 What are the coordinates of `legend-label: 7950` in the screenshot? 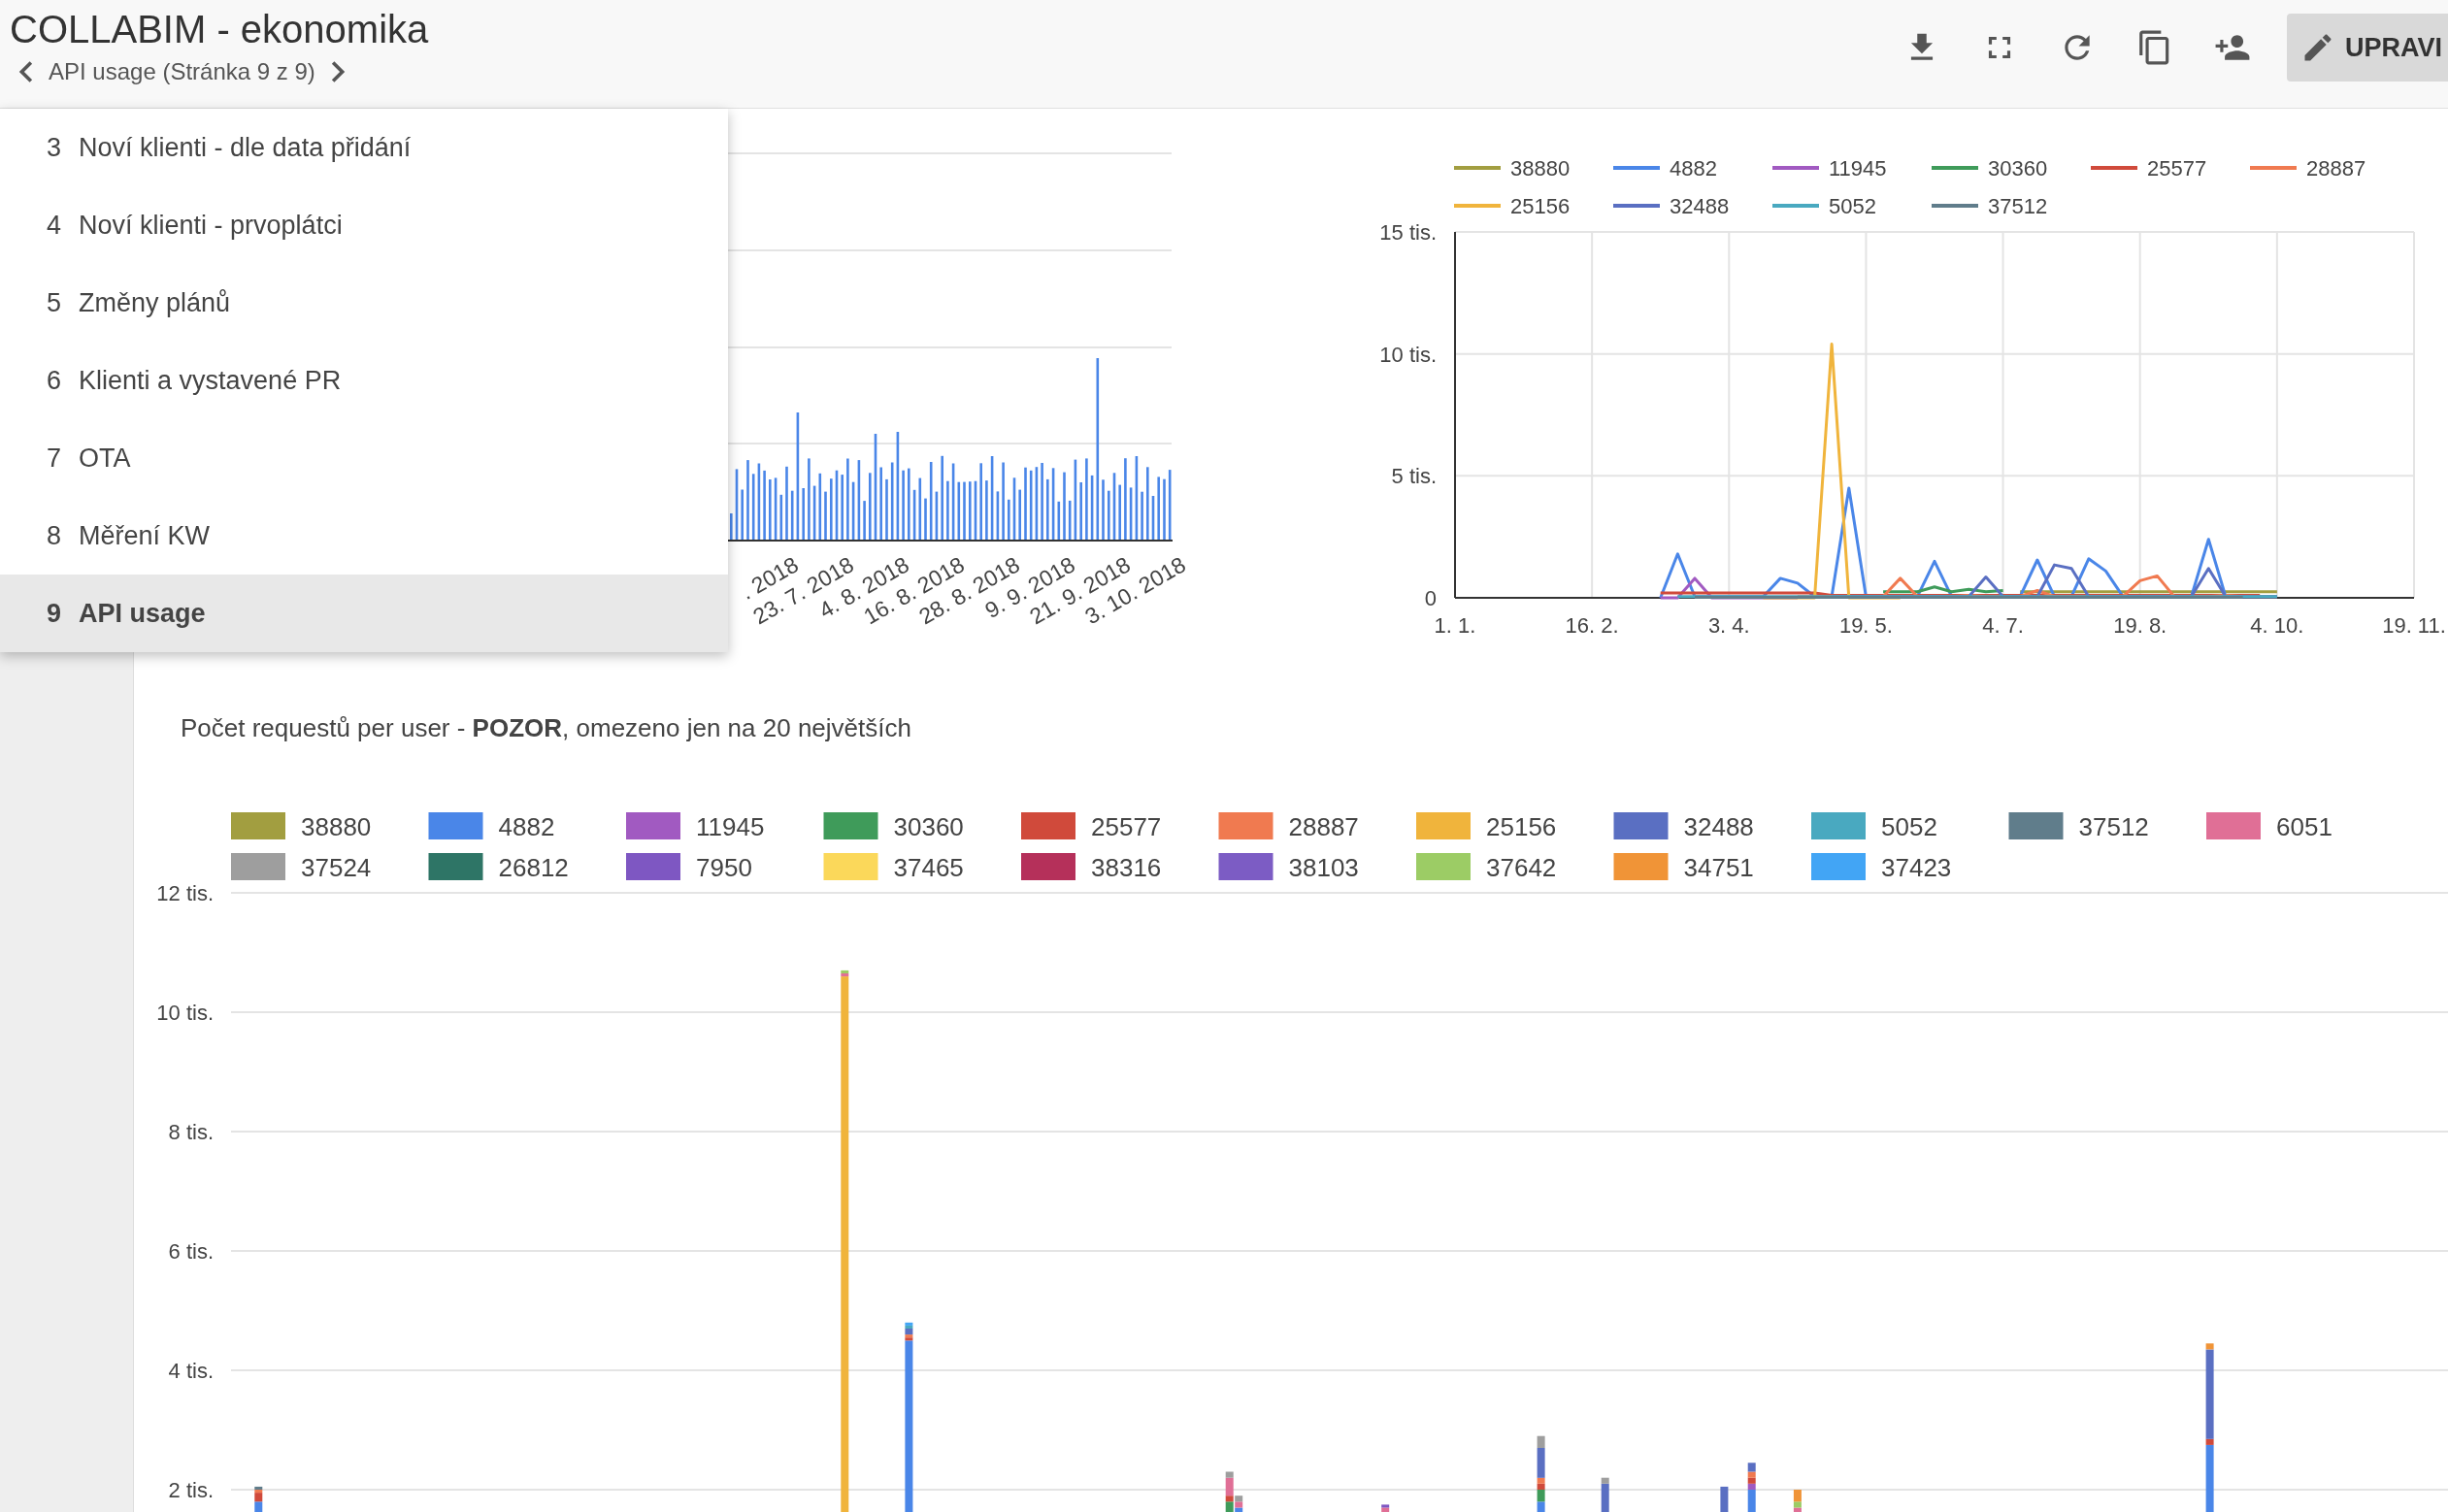 It's located at (724, 868).